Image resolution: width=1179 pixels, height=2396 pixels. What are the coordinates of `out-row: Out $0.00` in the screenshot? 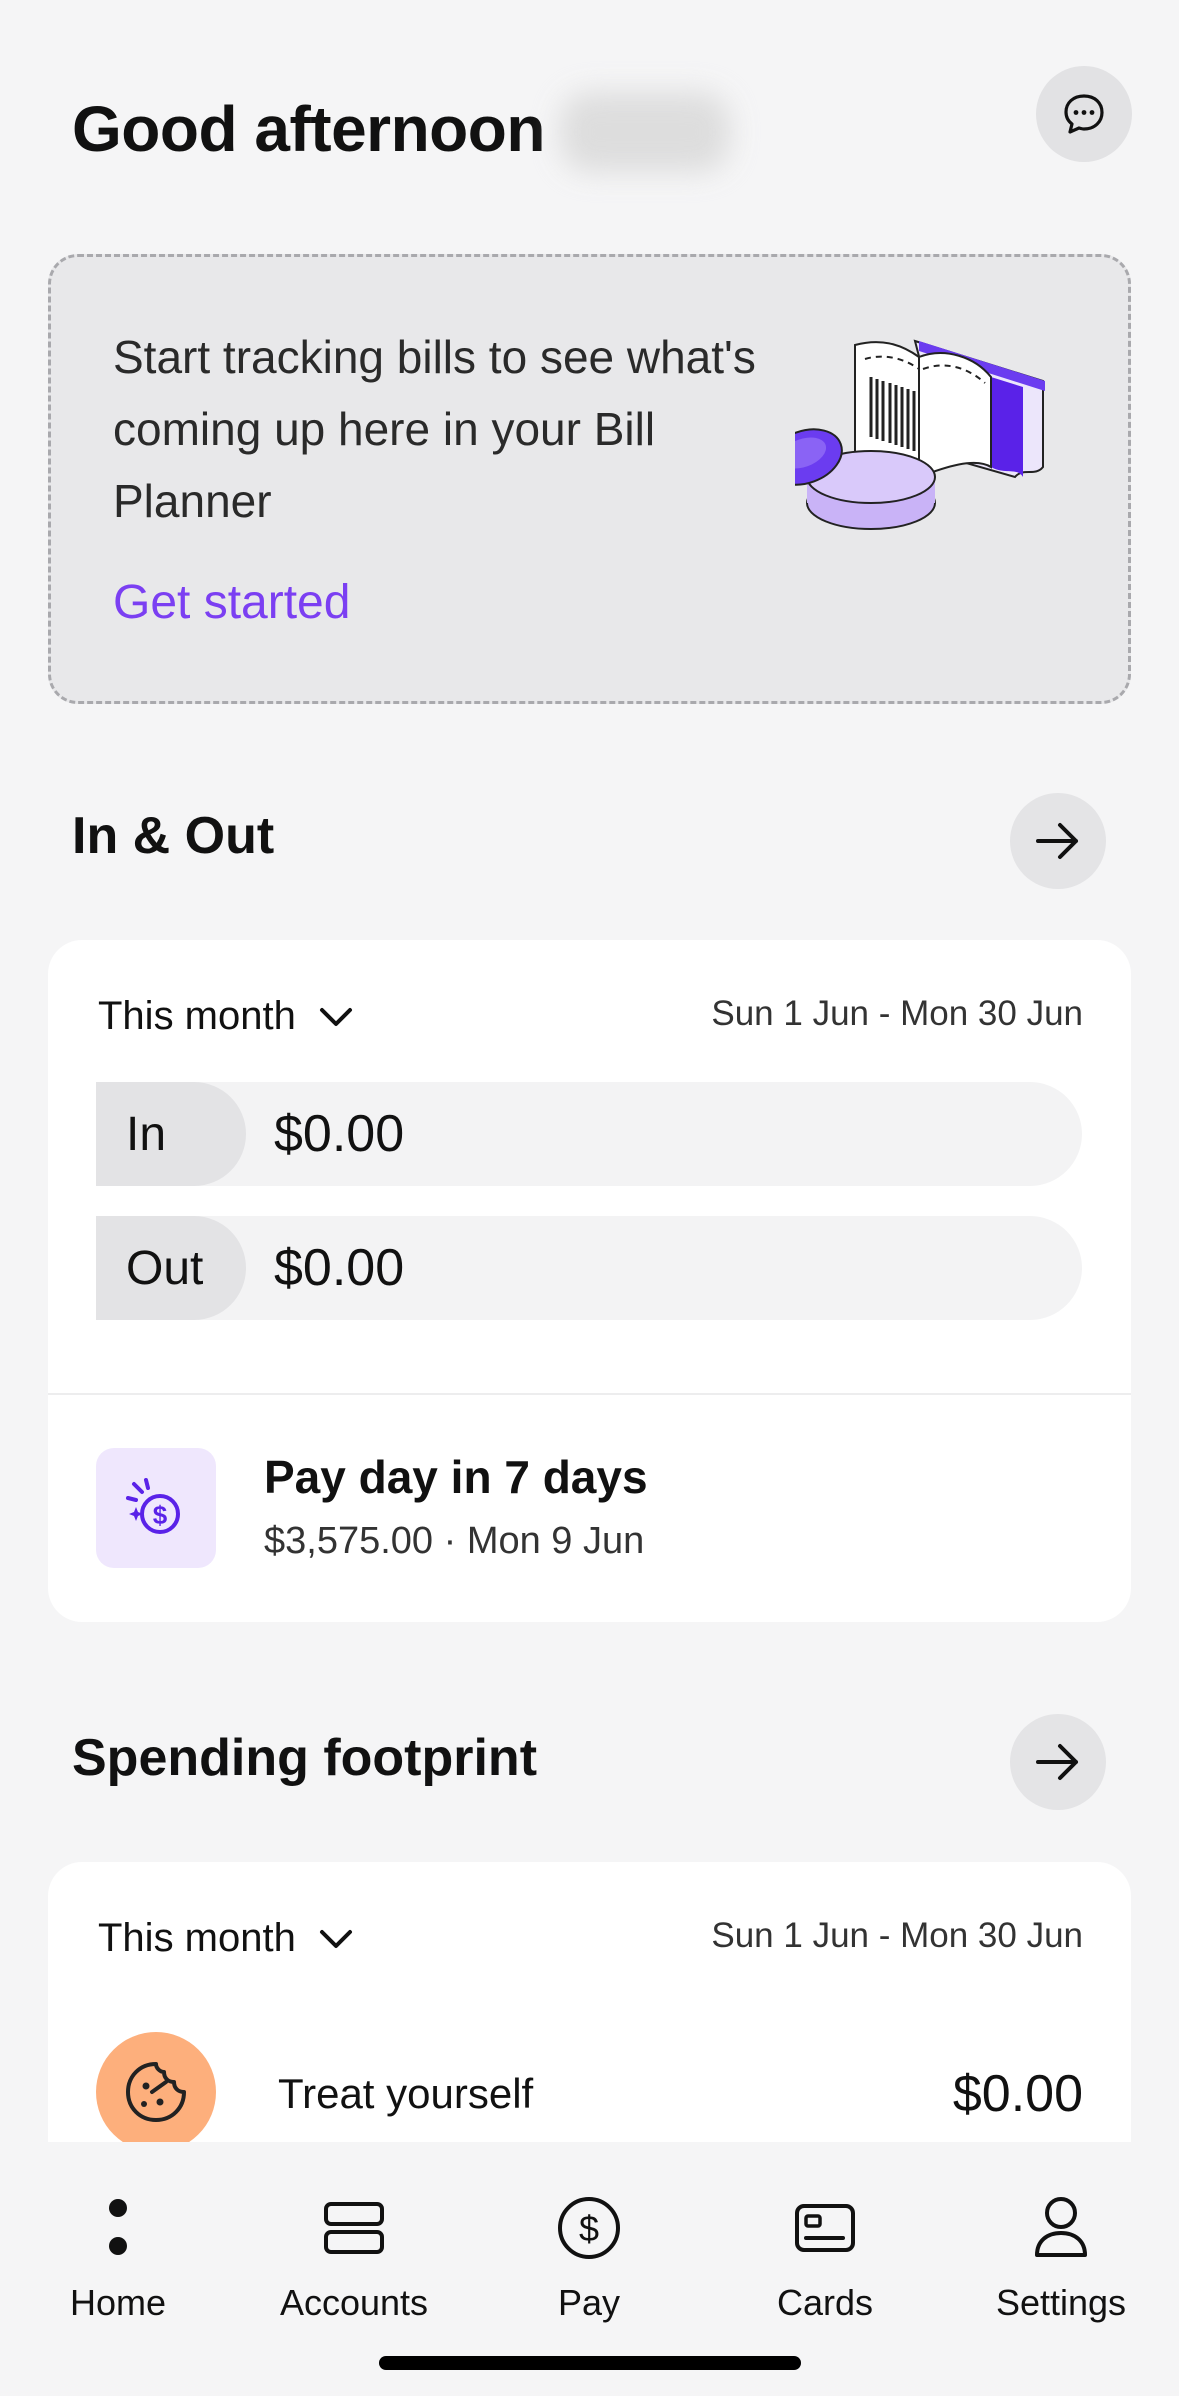 It's located at (589, 1268).